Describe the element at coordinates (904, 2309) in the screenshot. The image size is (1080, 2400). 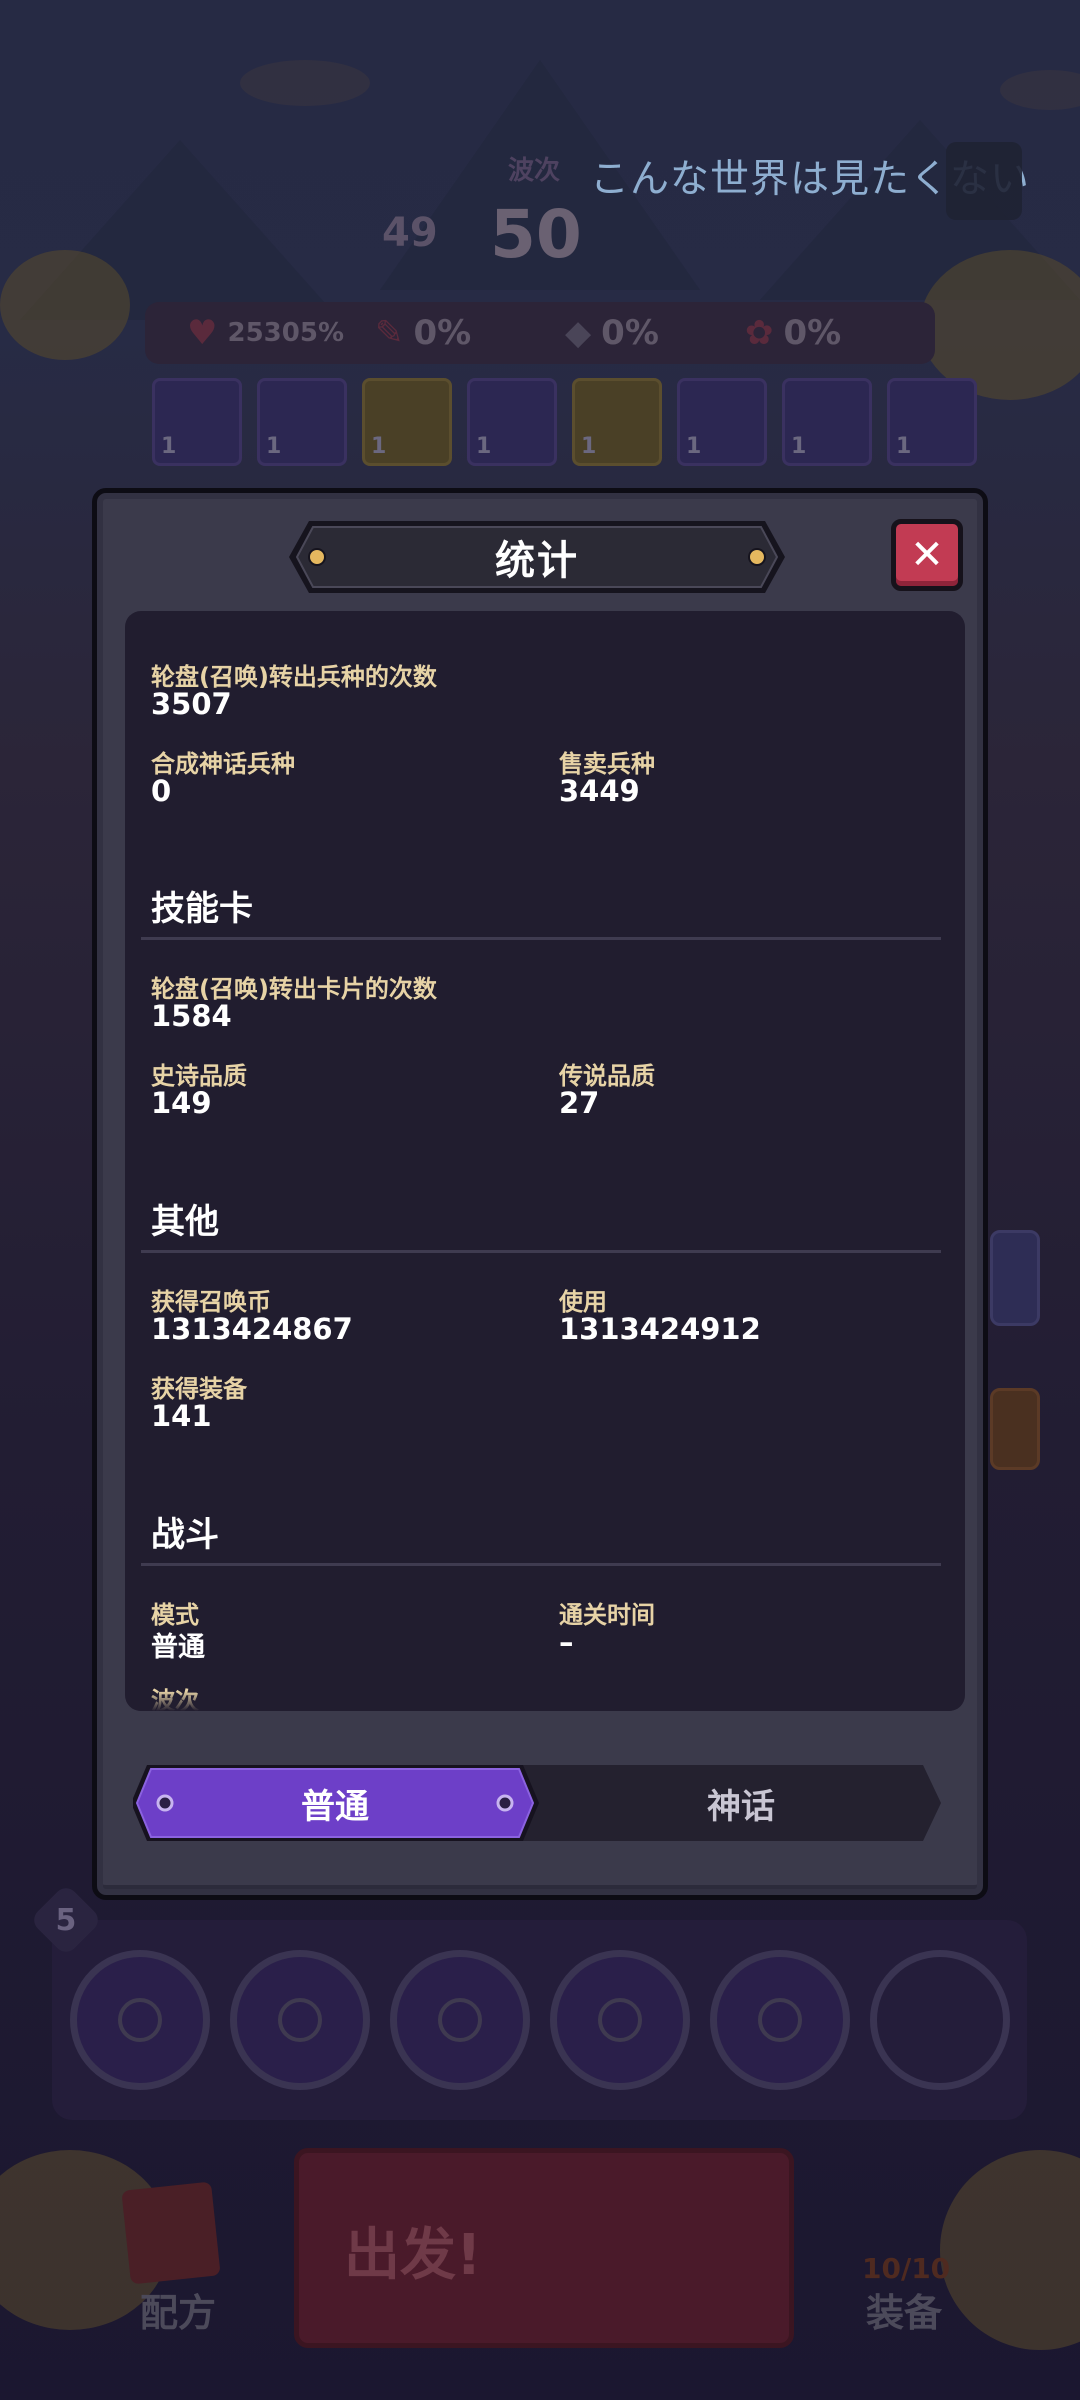
I see `equip-label: 装备` at that location.